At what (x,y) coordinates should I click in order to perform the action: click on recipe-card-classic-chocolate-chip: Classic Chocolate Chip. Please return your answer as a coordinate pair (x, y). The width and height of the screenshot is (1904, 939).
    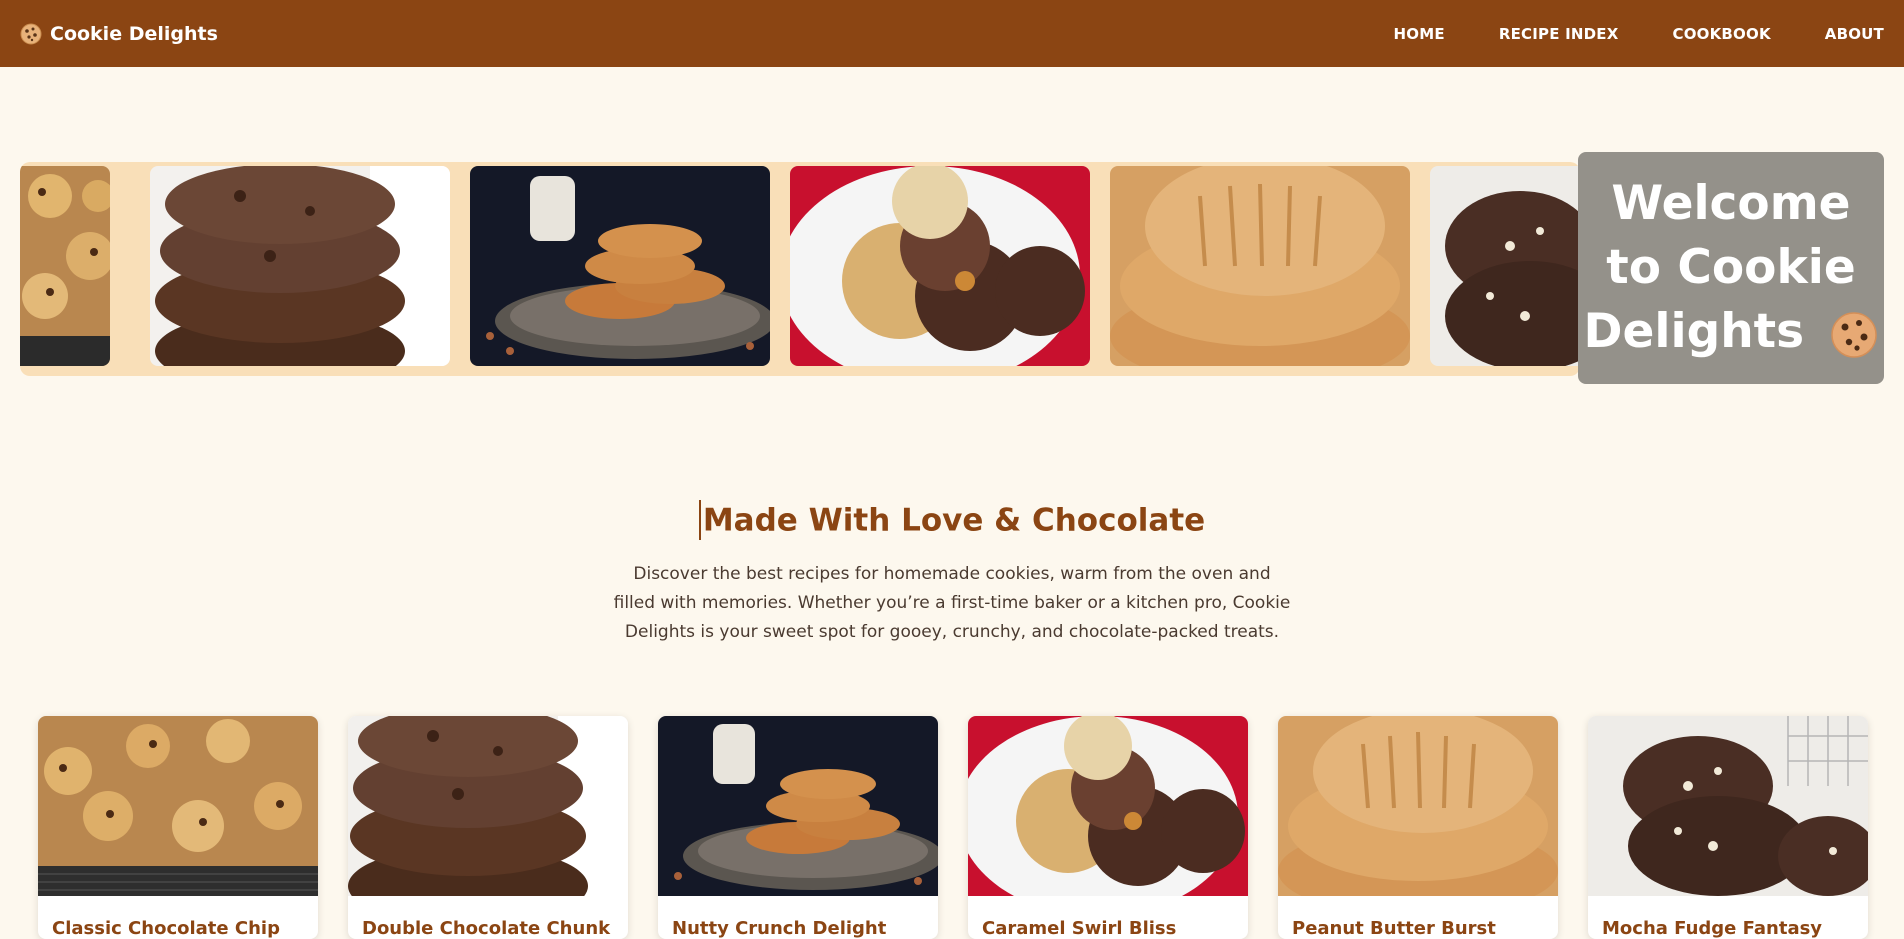
    Looking at the image, I should click on (178, 827).